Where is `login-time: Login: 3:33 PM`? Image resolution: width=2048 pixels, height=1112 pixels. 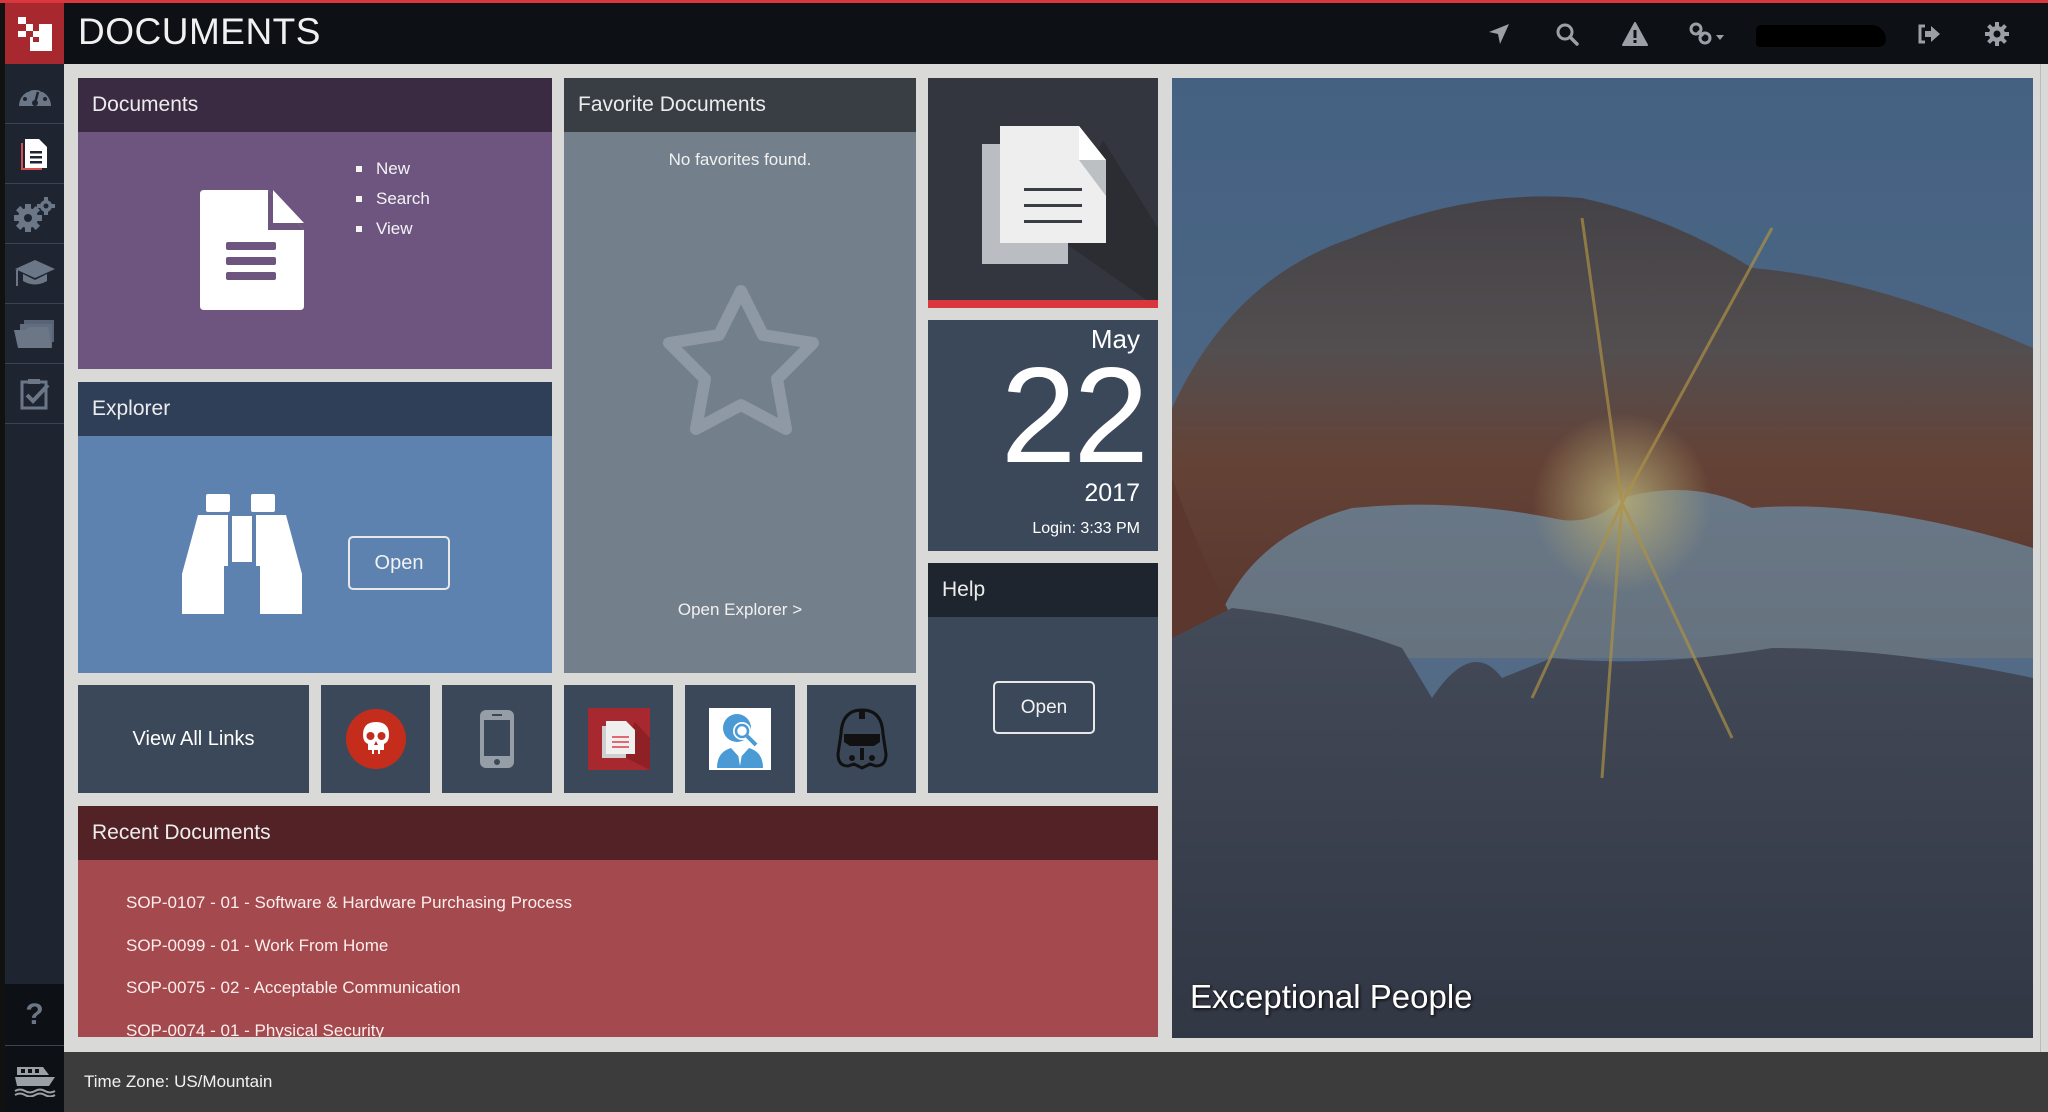 login-time: Login: 3:33 PM is located at coordinates (1086, 528).